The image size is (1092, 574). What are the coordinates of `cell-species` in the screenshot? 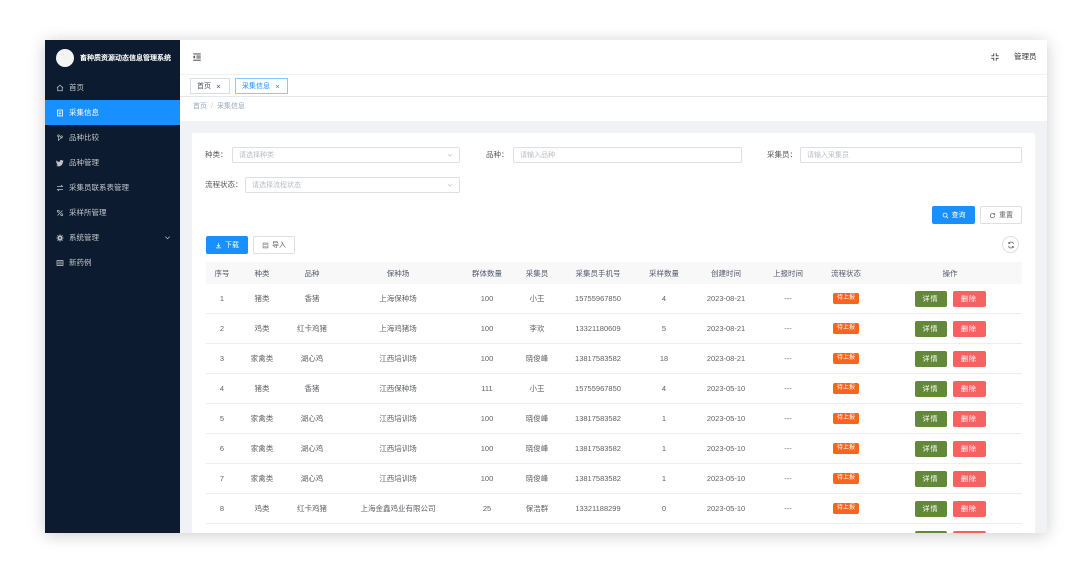 It's located at (262, 528).